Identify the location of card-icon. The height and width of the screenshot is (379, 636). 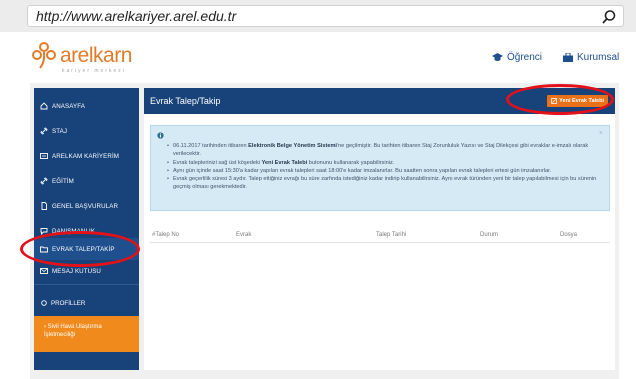
(44, 156).